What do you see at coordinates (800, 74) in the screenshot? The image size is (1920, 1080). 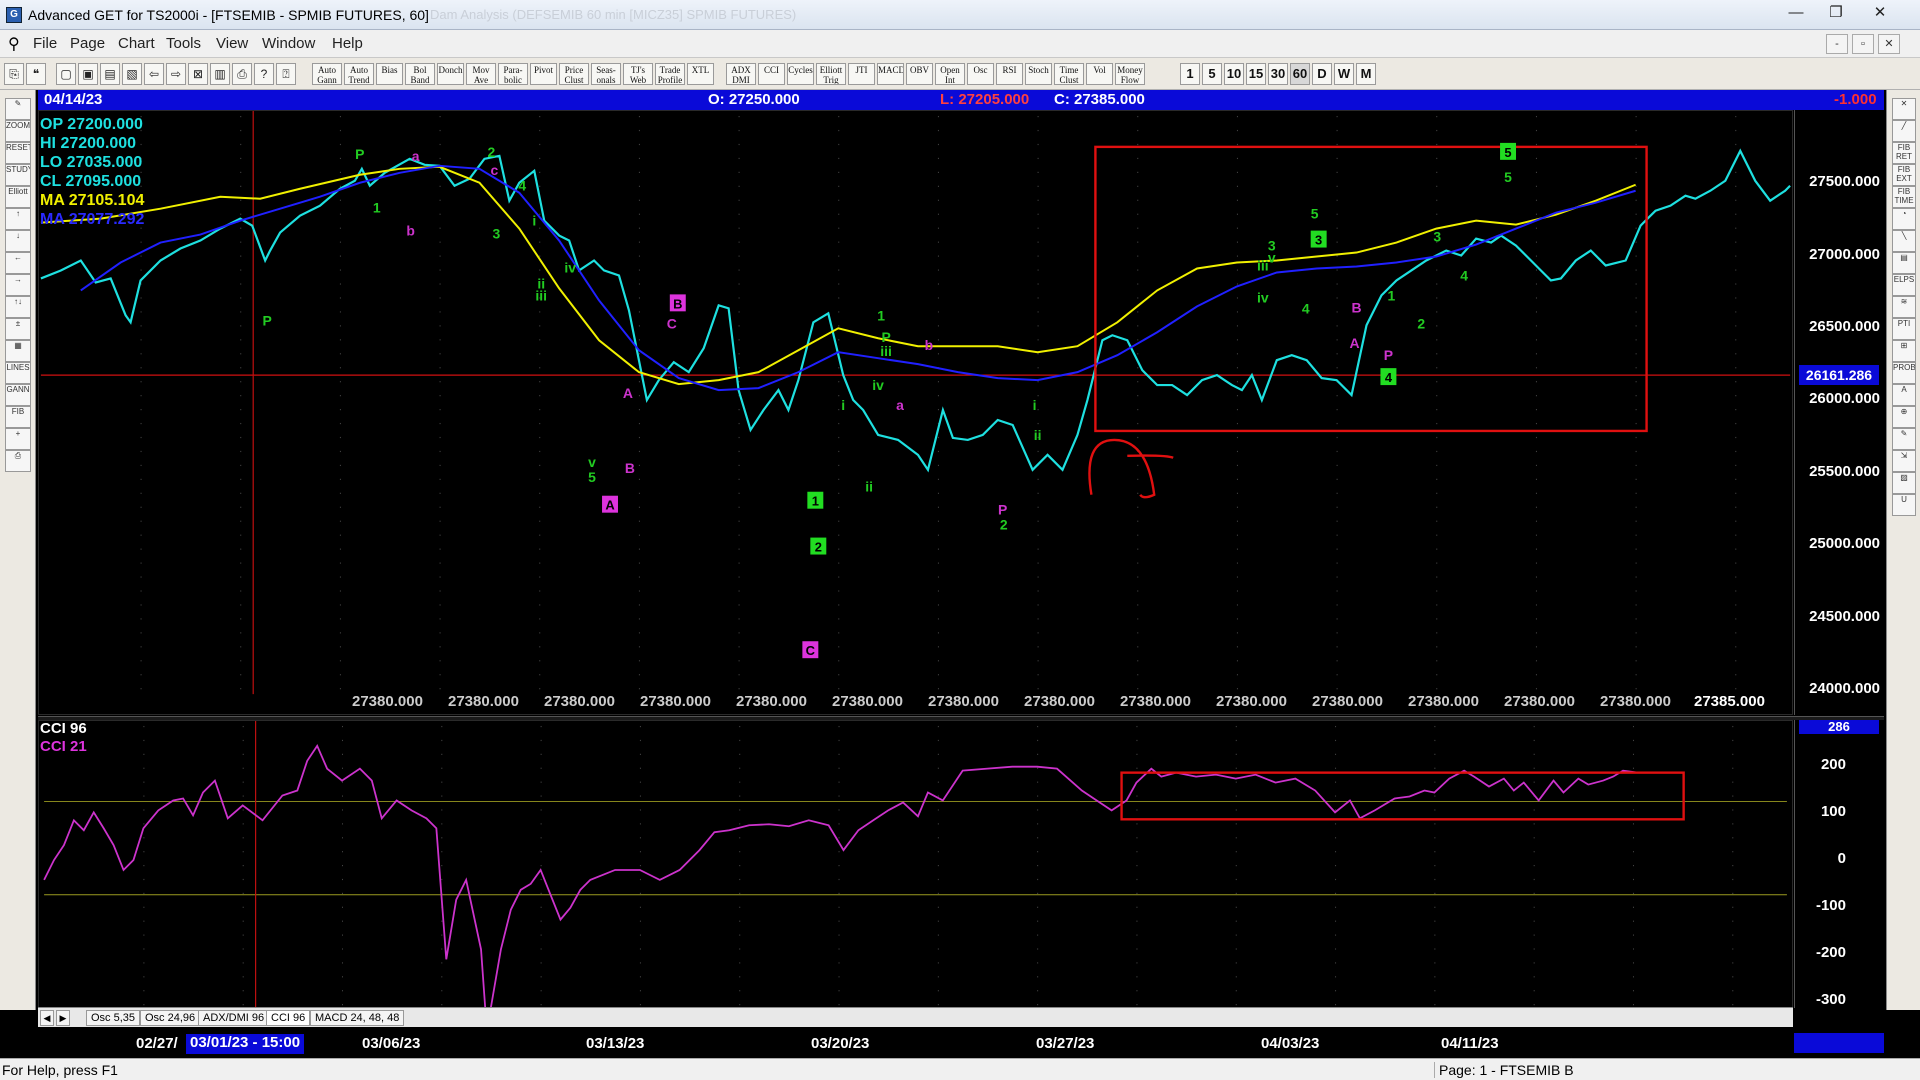 I see `tool-button-cycles: Cycles` at bounding box center [800, 74].